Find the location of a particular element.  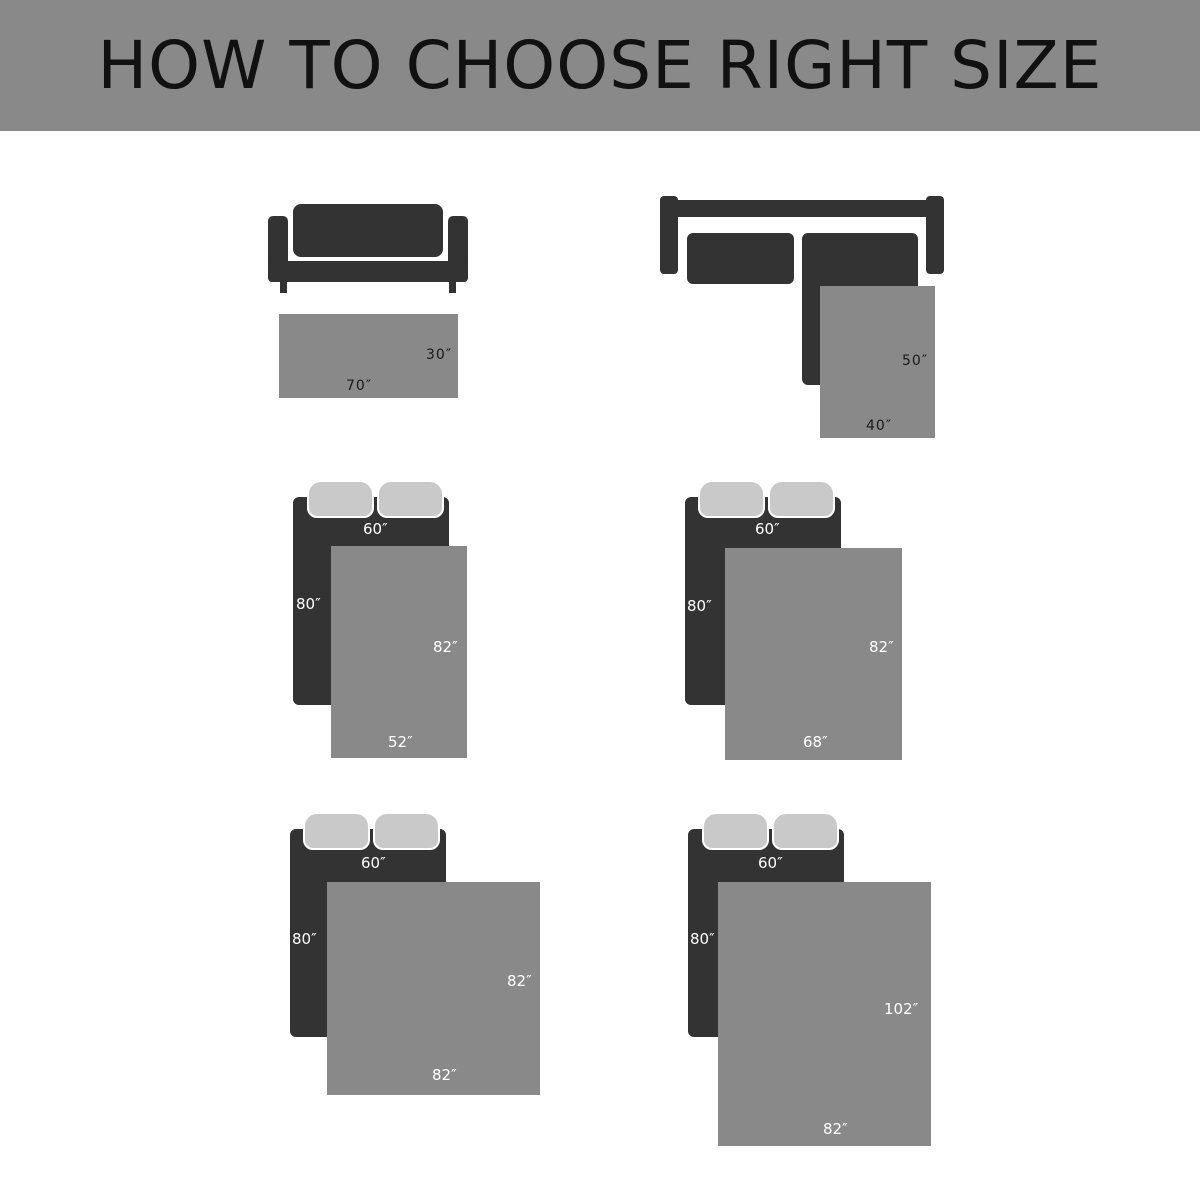

header-banner: HOW TO CHOOSE RIGHT SIZE is located at coordinates (600, 65).